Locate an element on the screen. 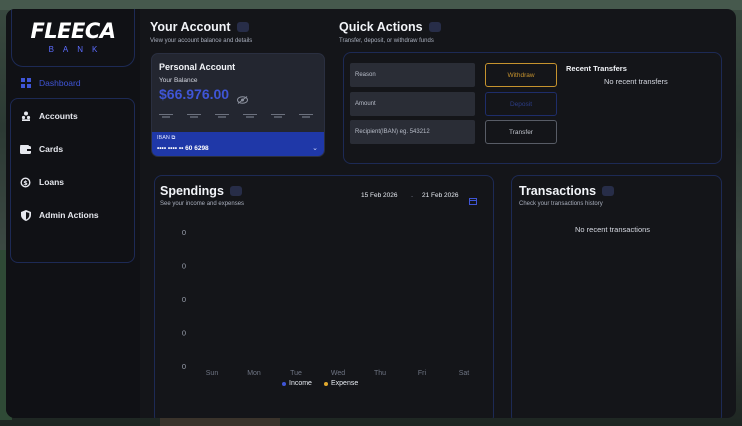  legend-income-label: Income is located at coordinates (300, 383).